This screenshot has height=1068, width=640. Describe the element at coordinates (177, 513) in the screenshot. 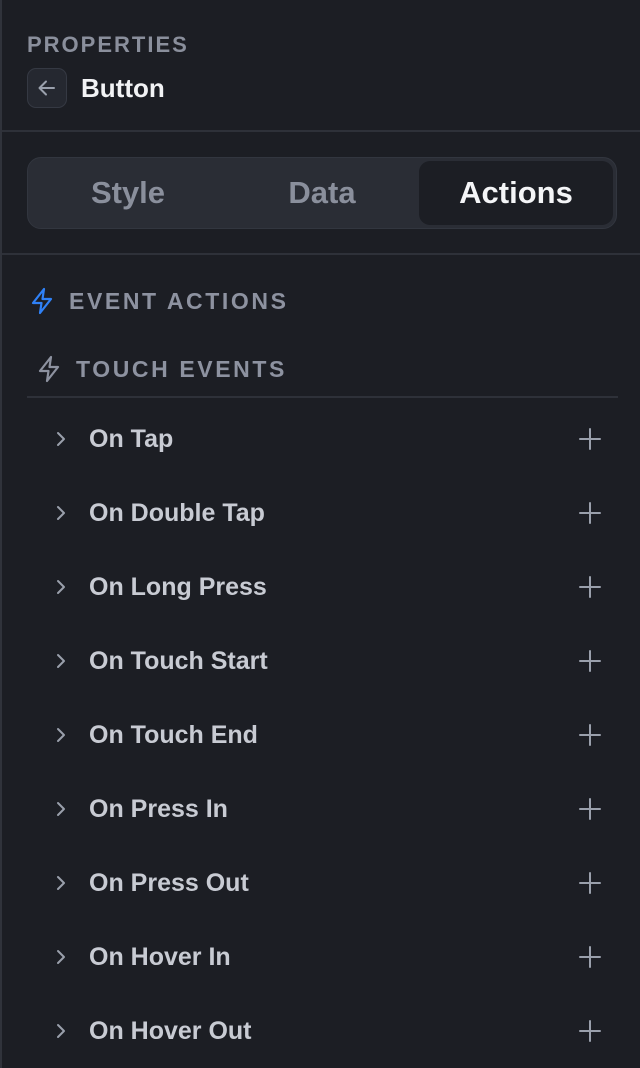

I see `event-label: On Double Tap` at that location.